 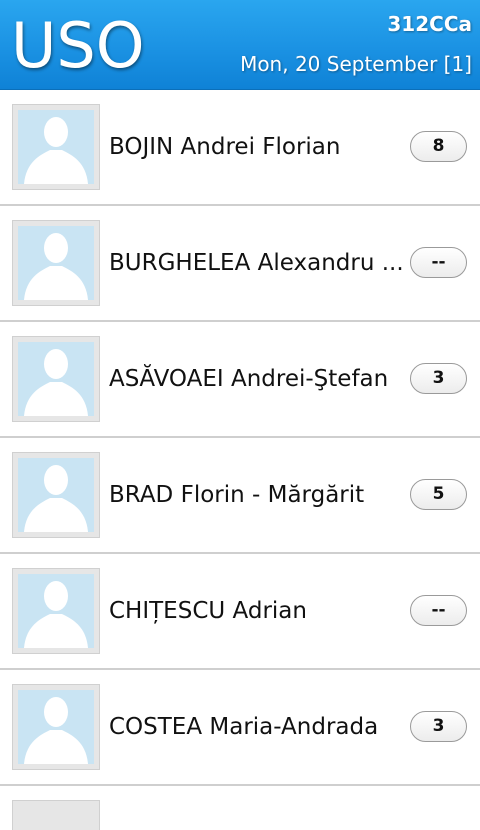 I want to click on student-row: BRAD Florin - Mărgărit 5, so click(x=240, y=496).